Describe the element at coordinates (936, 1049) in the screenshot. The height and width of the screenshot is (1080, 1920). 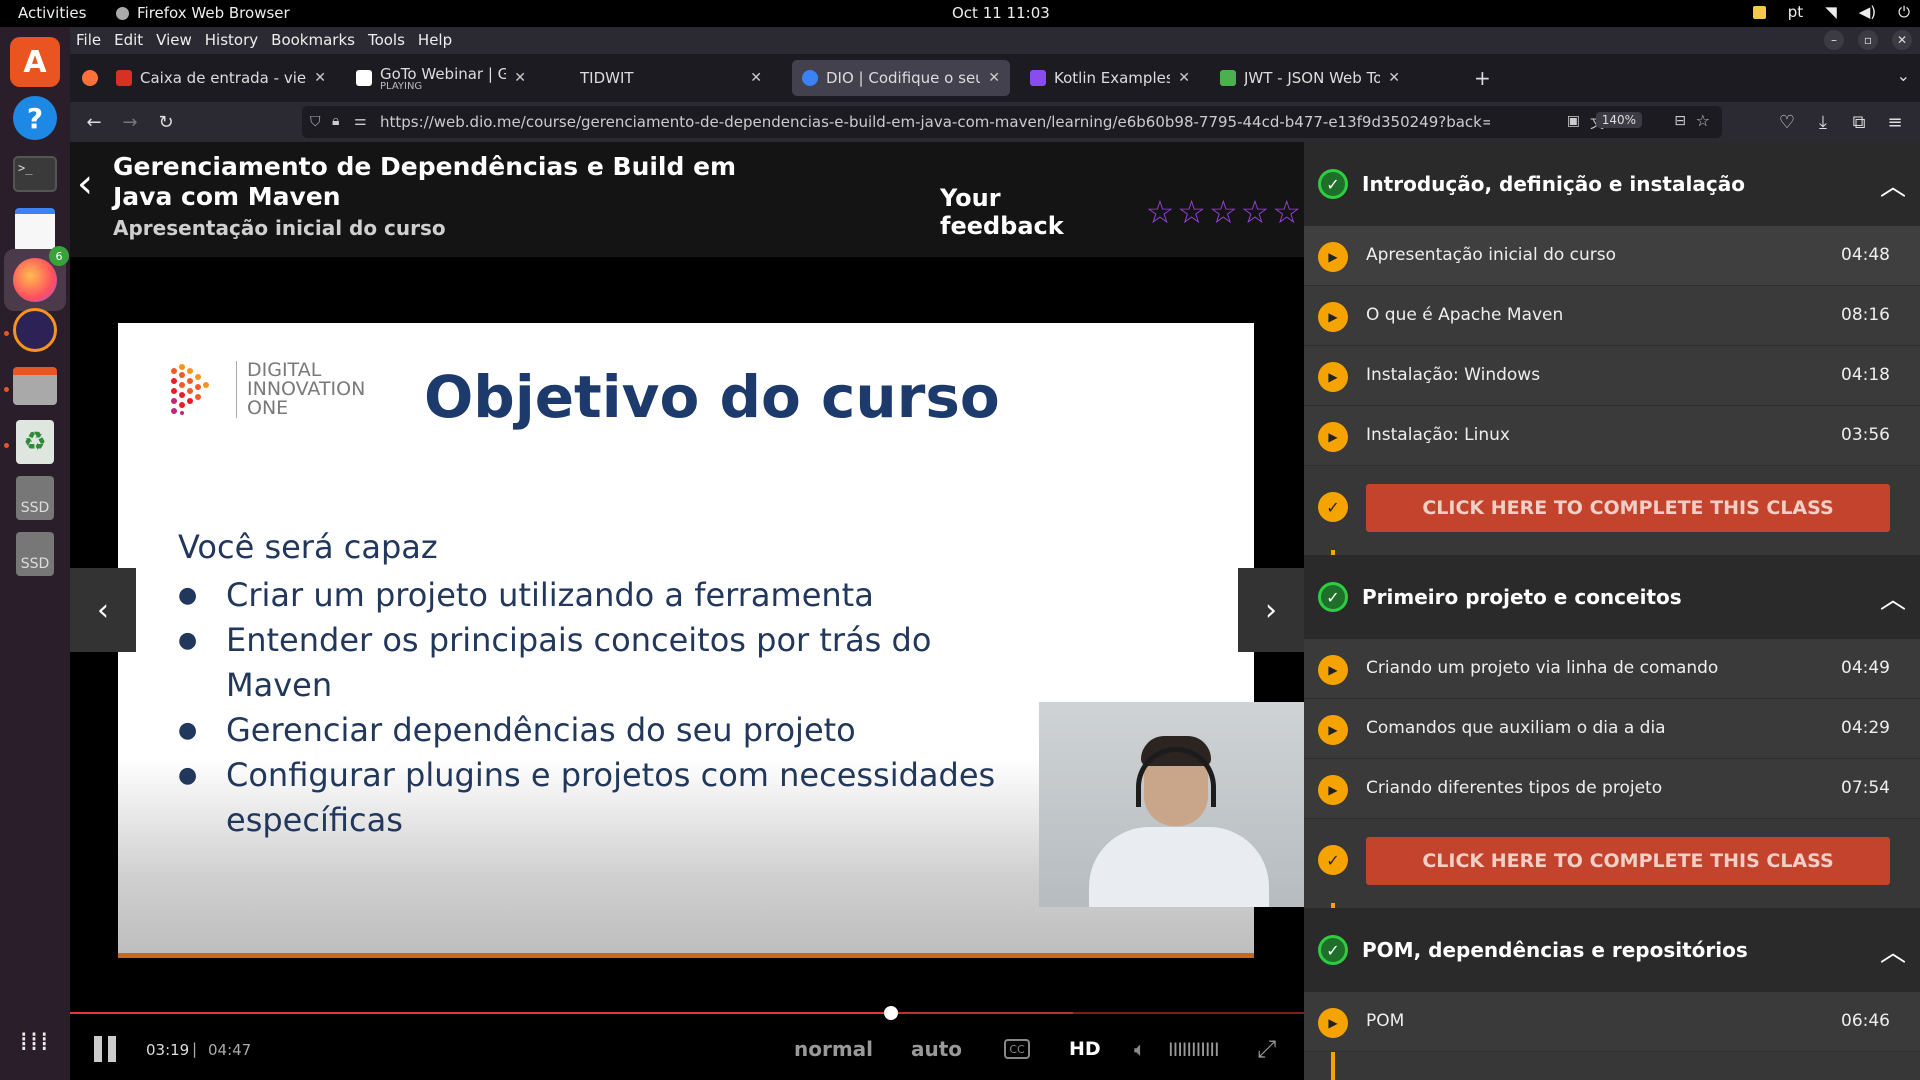
I see `quality-button: auto` at that location.